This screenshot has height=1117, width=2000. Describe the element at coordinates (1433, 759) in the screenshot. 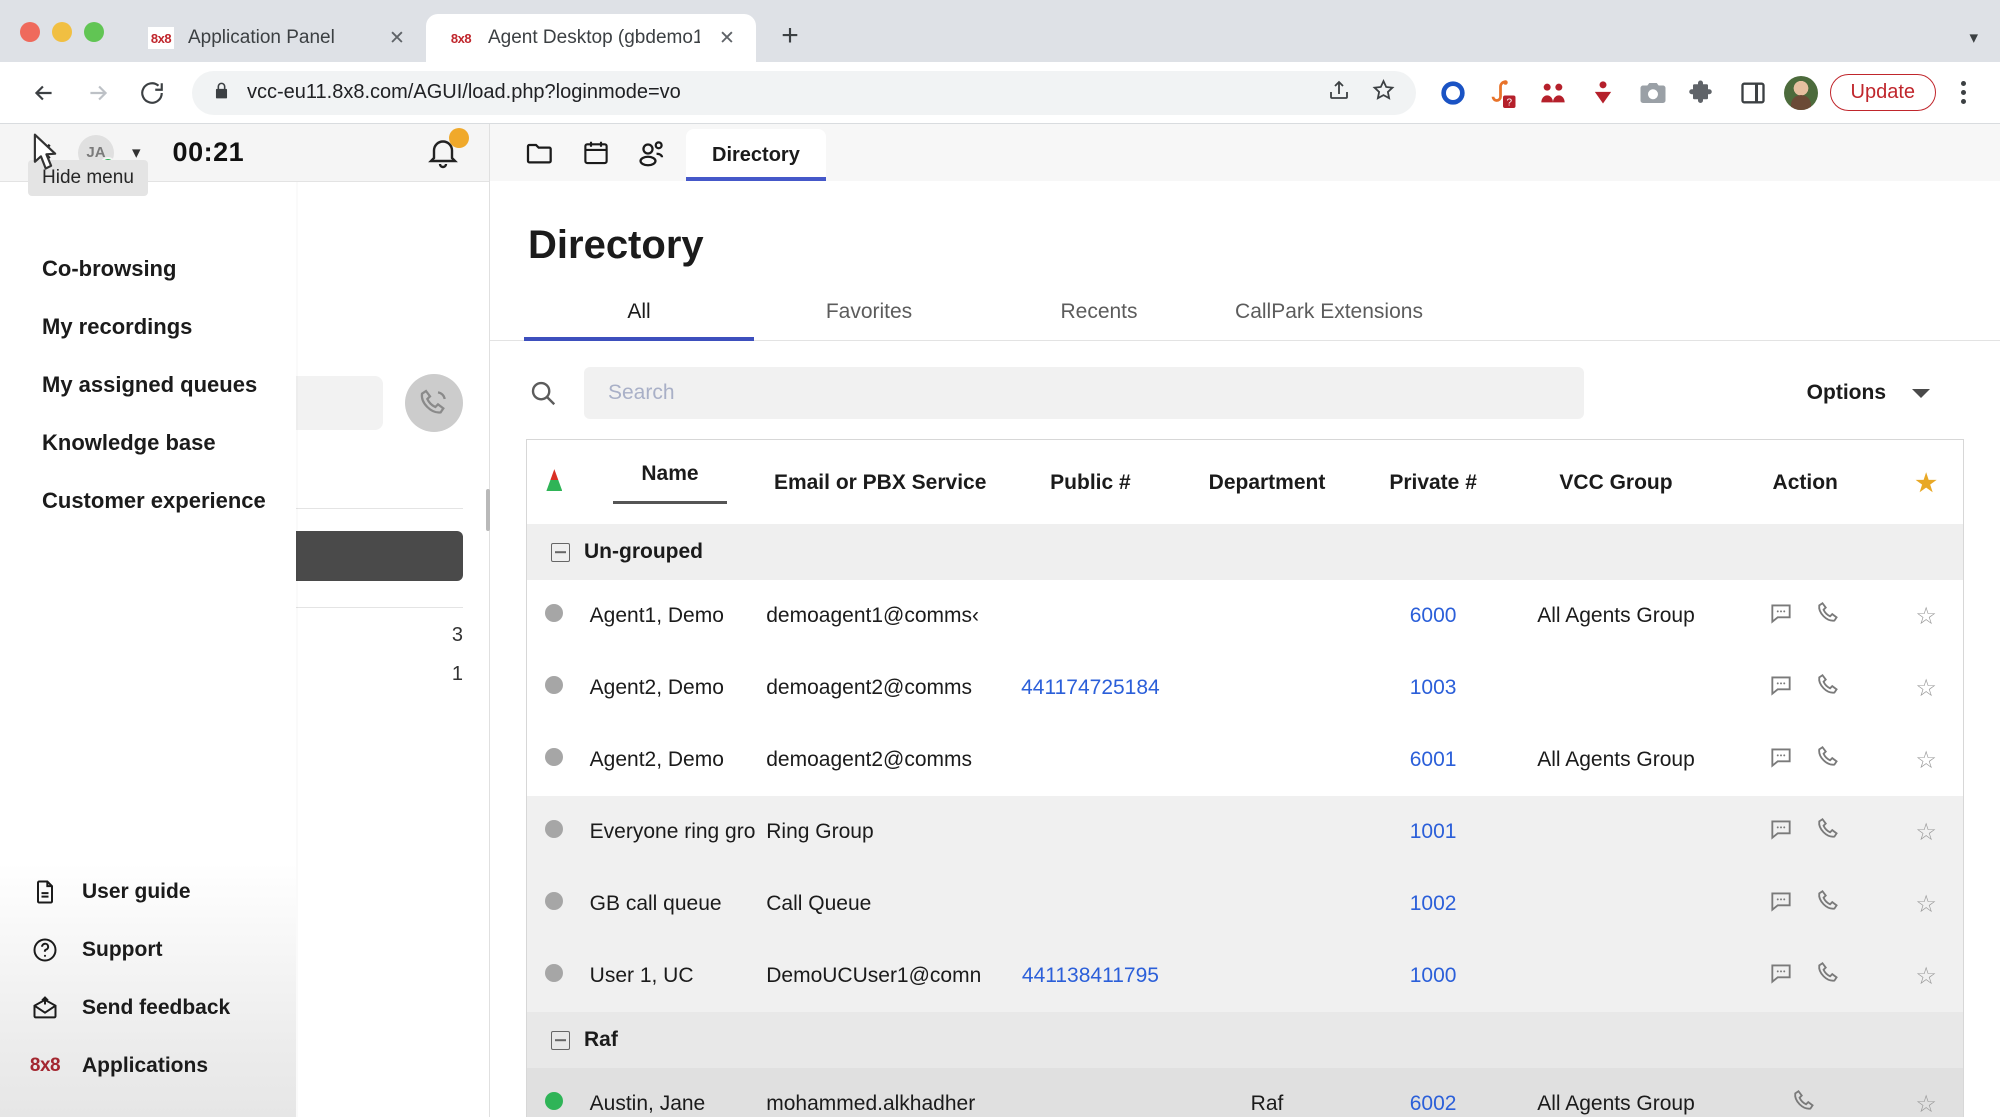

I see `private-number-link: 6001` at that location.